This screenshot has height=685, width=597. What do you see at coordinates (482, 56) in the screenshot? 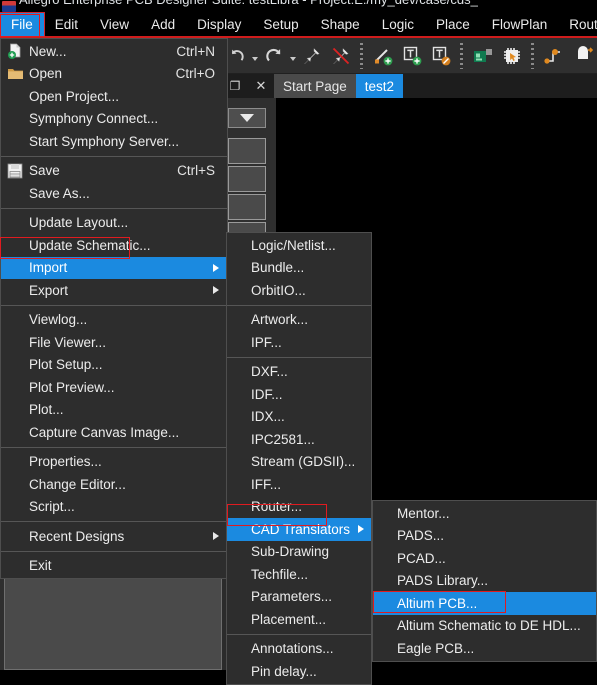
I see `board-geometry-icon` at bounding box center [482, 56].